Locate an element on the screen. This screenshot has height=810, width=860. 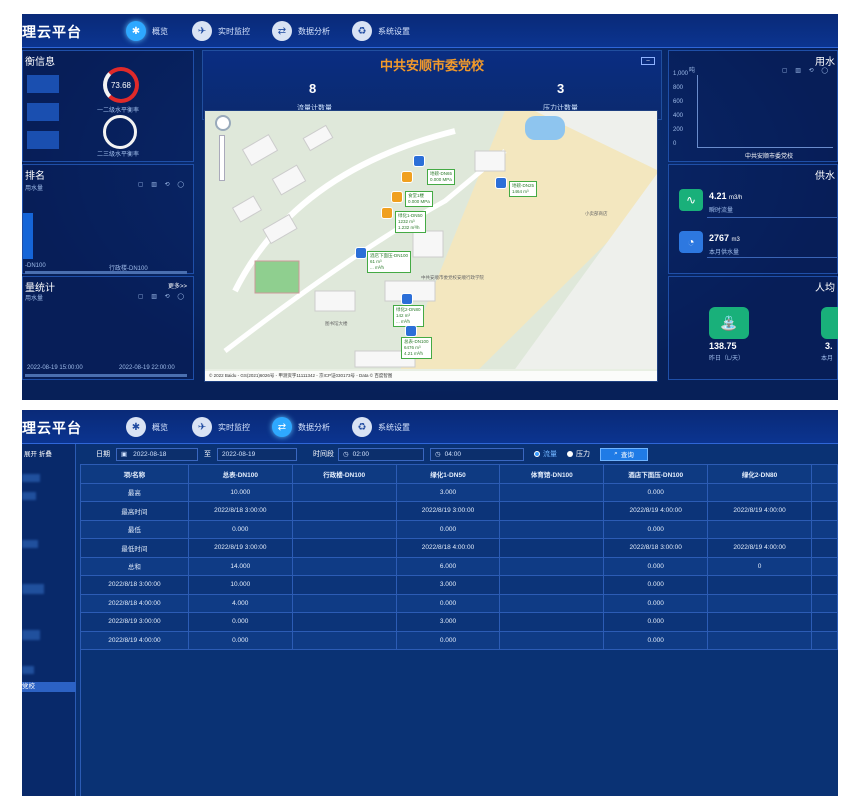
table-row: 2022/8/19 3:00:00 0.000 3.000 0.000 is located at coordinates (459, 622).